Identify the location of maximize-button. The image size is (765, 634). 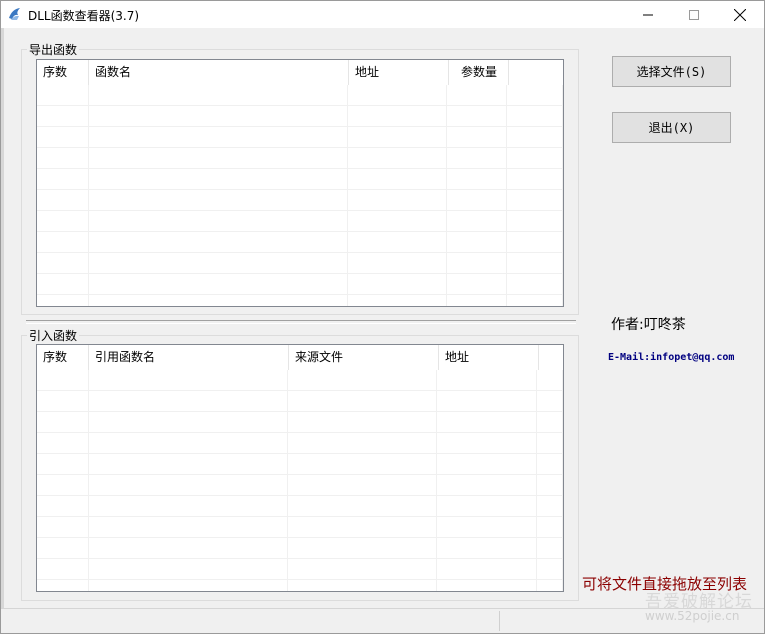
(694, 14).